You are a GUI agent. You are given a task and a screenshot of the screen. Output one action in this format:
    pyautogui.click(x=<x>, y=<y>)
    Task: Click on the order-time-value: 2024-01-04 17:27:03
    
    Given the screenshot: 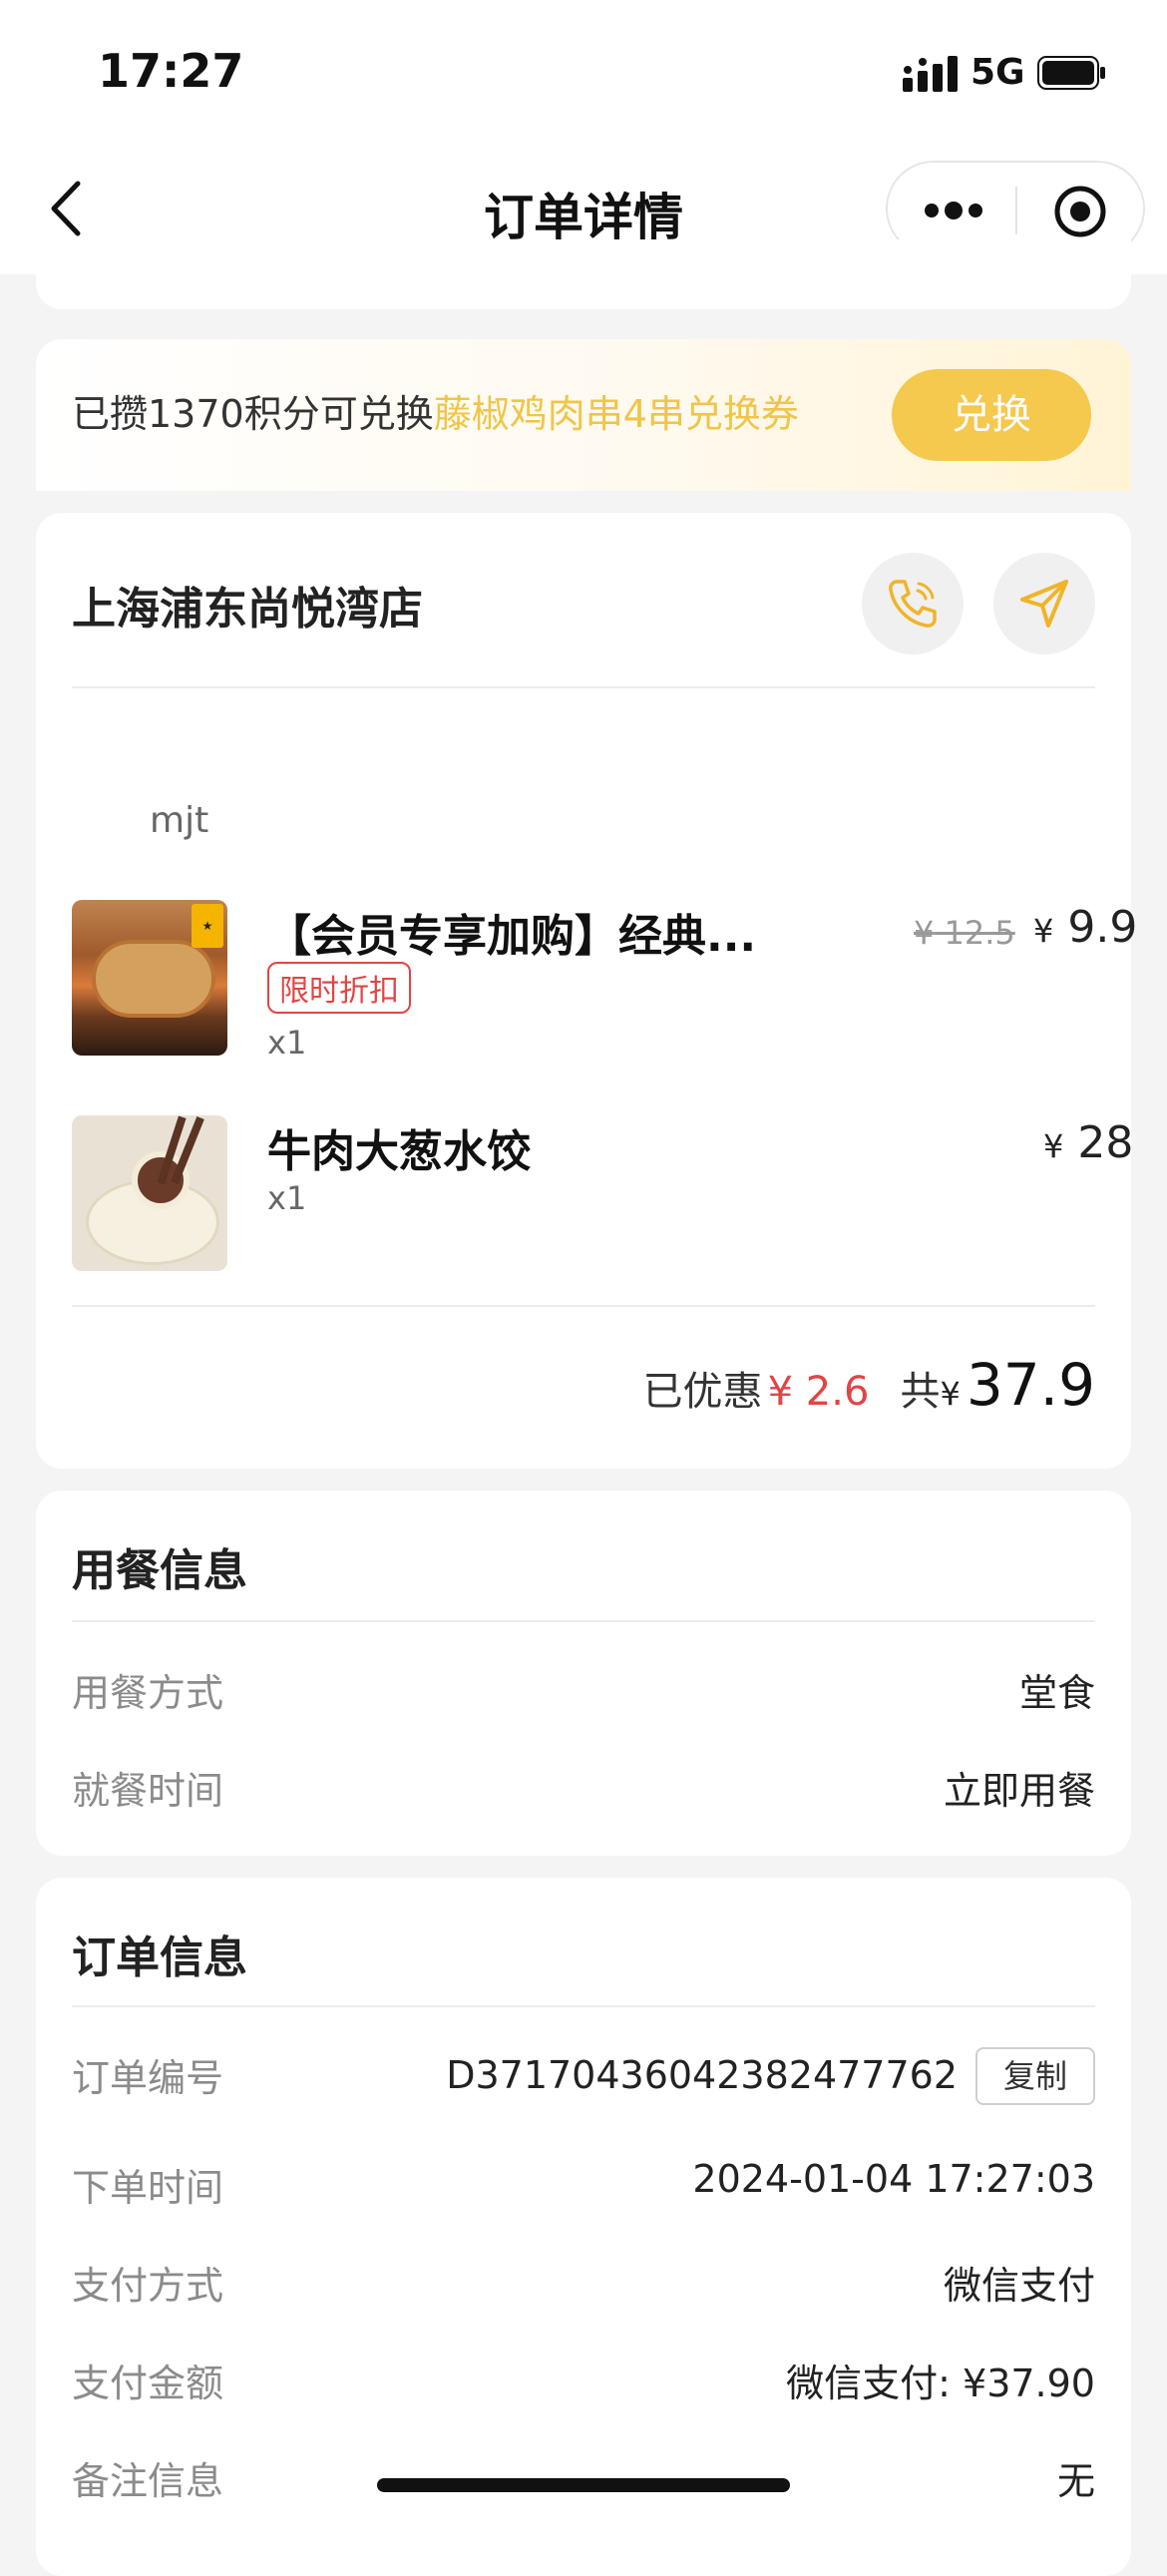 What is the action you would take?
    pyautogui.click(x=893, y=2179)
    